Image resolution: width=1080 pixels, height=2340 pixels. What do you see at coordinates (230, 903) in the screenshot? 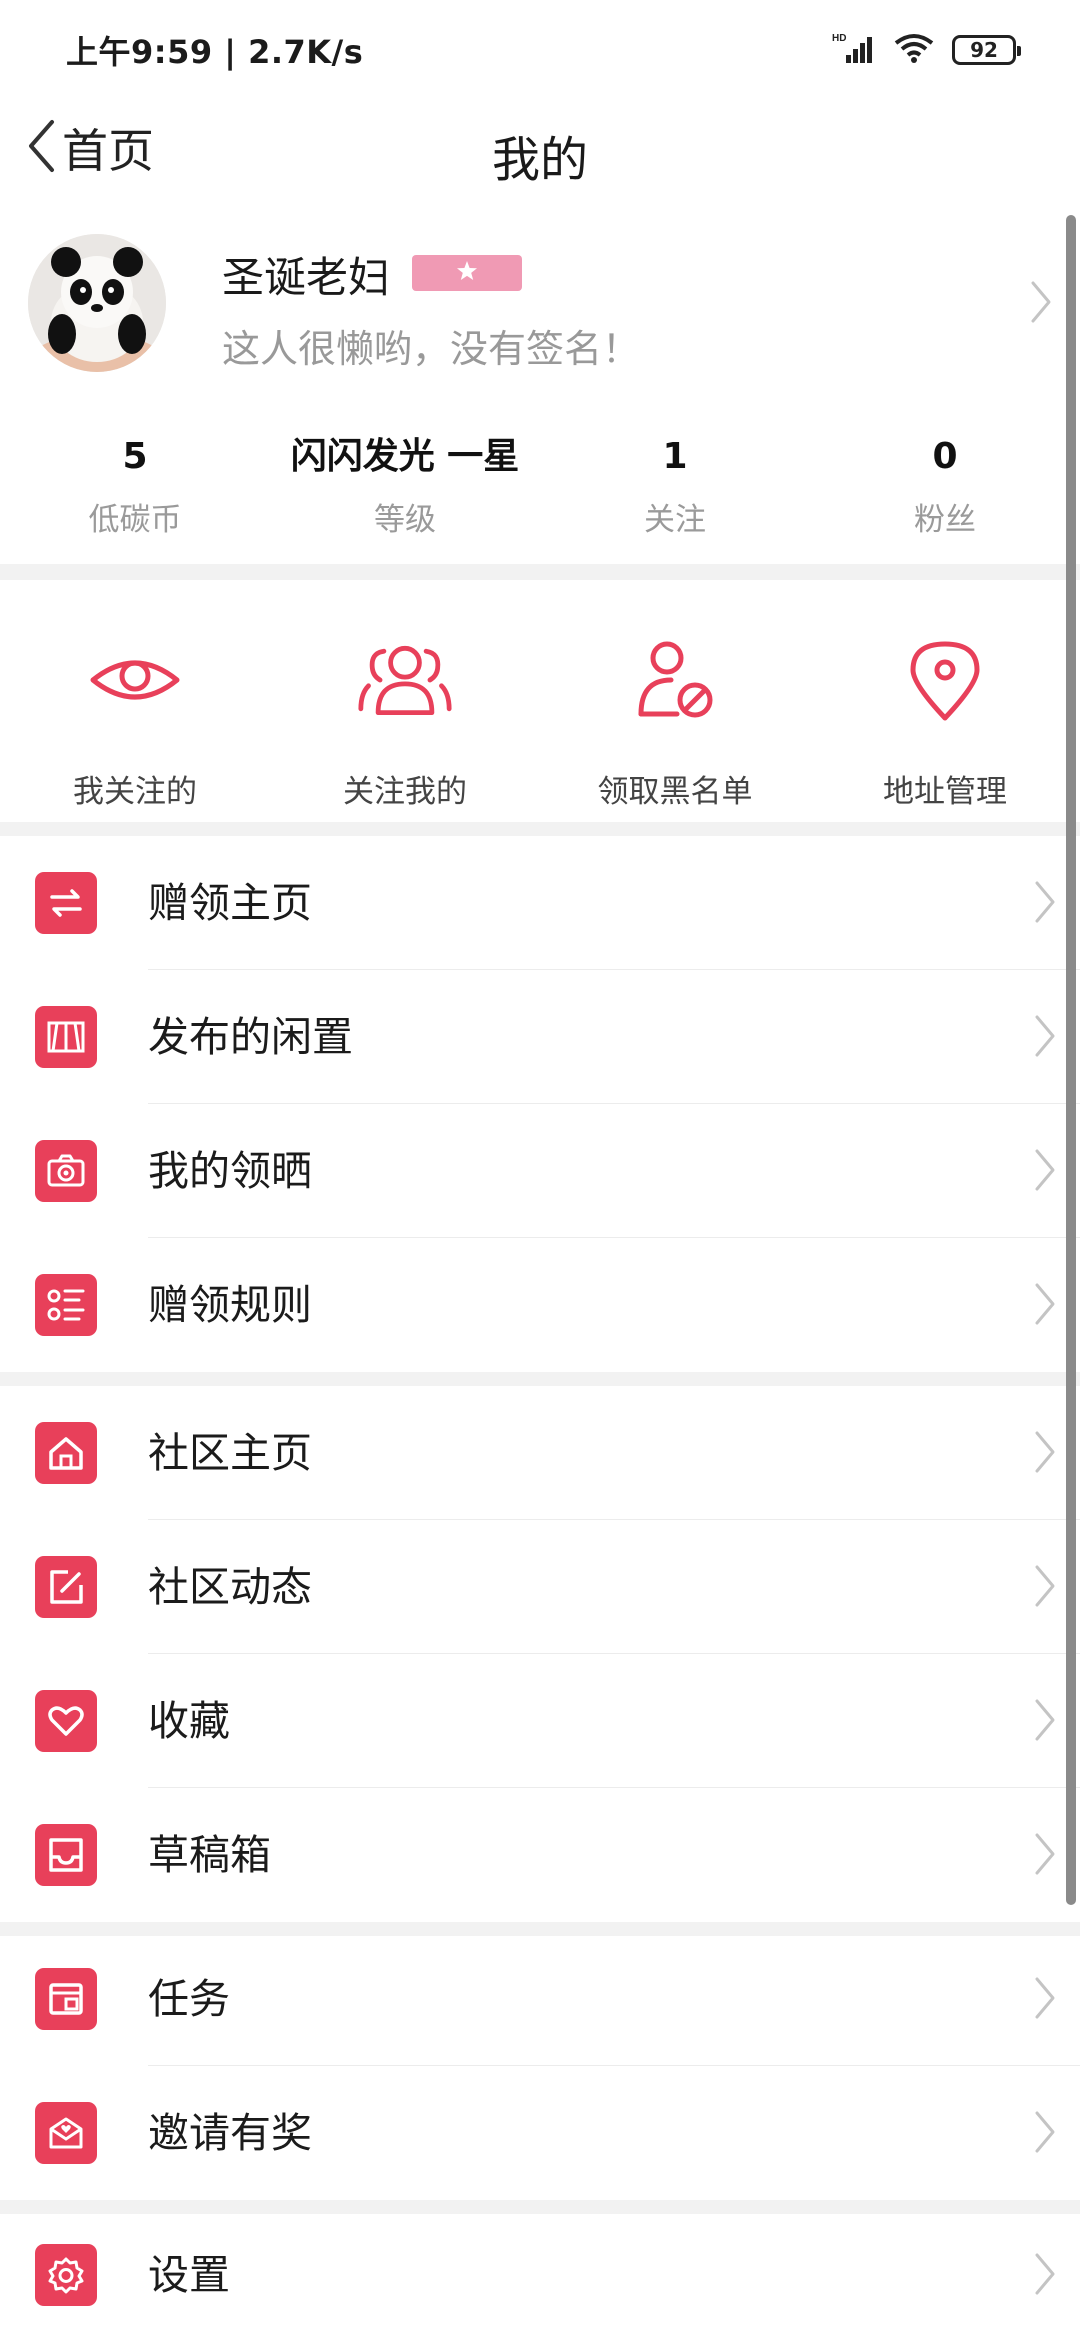
I see `menu-item-label: 赠领主页` at bounding box center [230, 903].